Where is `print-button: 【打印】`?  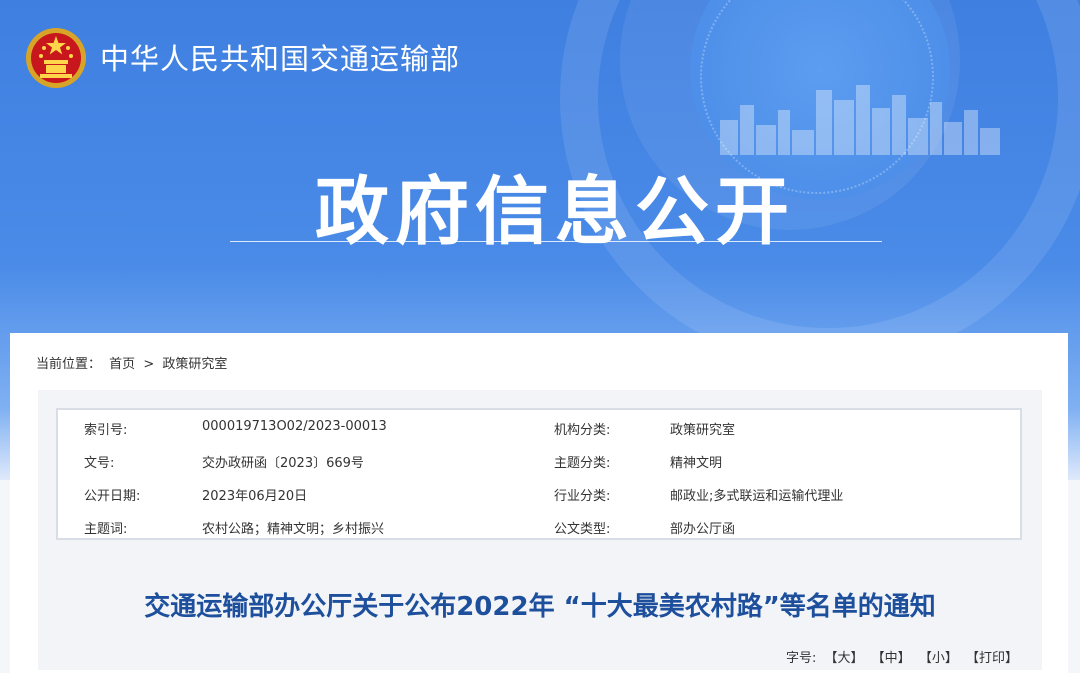 print-button: 【打印】 is located at coordinates (992, 658).